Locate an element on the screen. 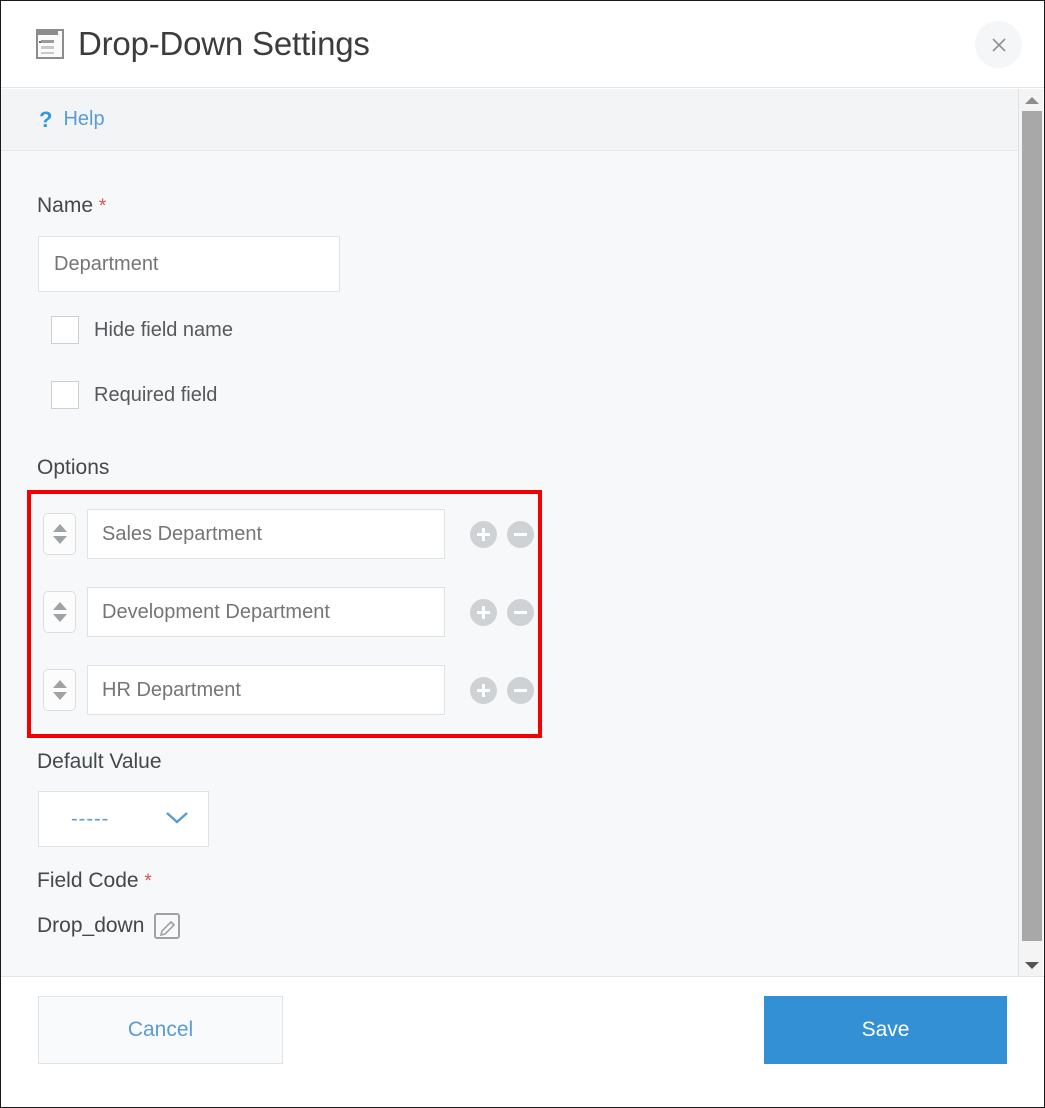 This screenshot has width=1045, height=1108. question-mark-icon: ? is located at coordinates (46, 119).